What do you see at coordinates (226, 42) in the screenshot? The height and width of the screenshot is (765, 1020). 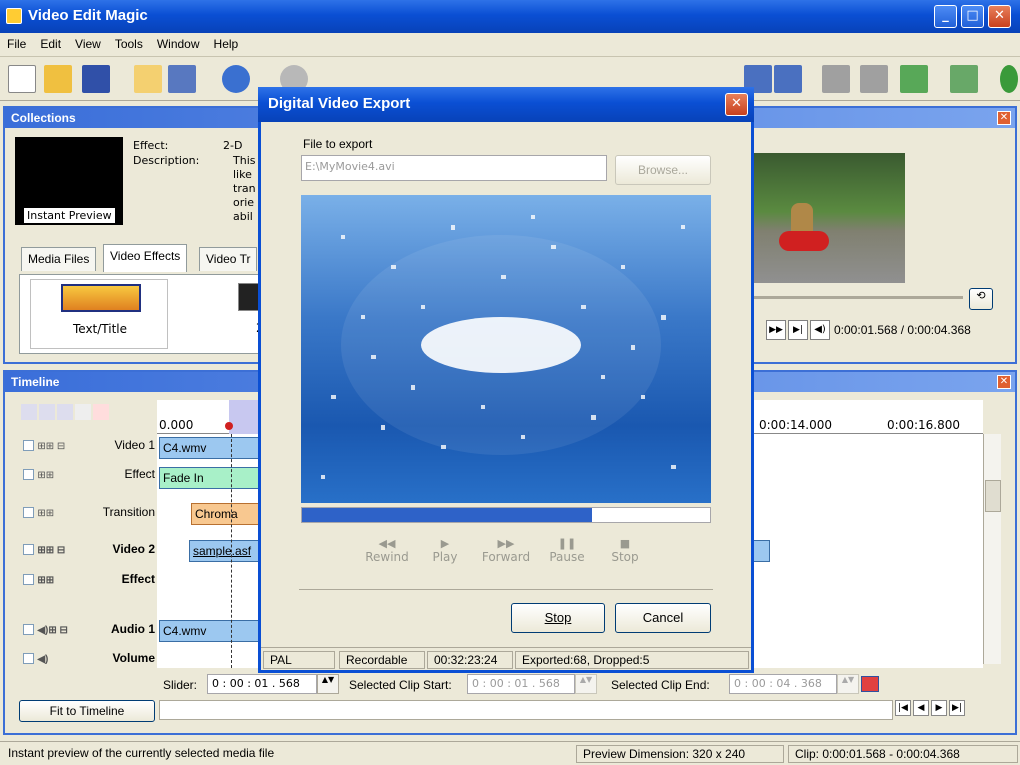 I see `menu-help: Help` at bounding box center [226, 42].